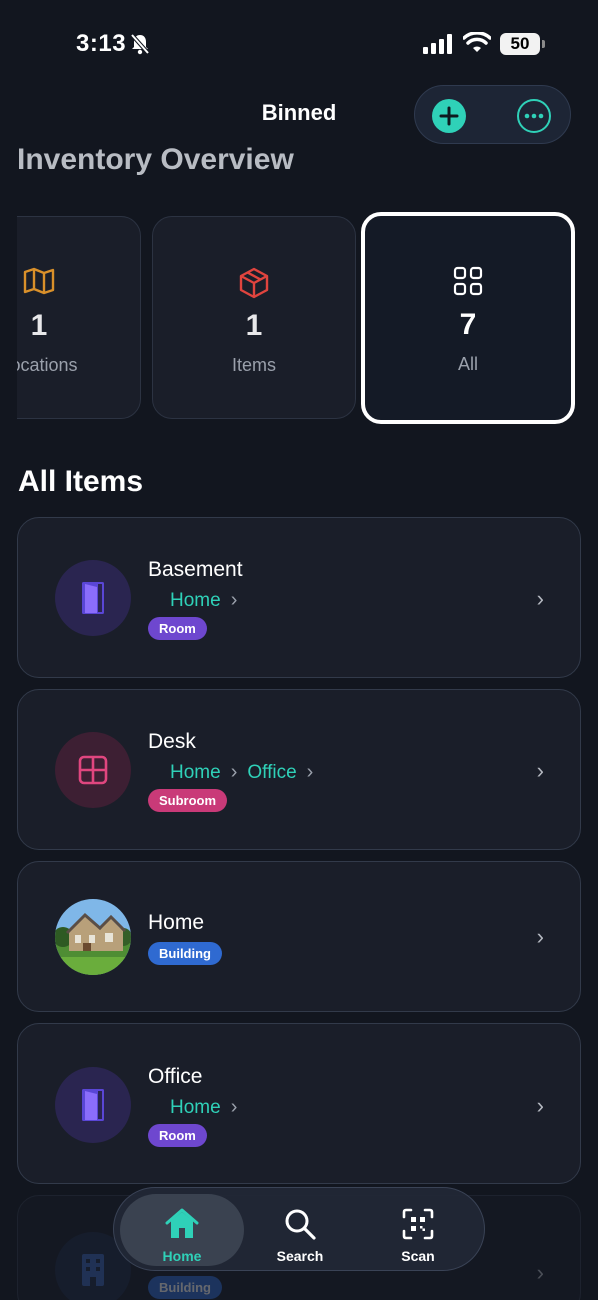 Image resolution: width=598 pixels, height=1300 pixels. I want to click on qr-scan-icon, so click(418, 1224).